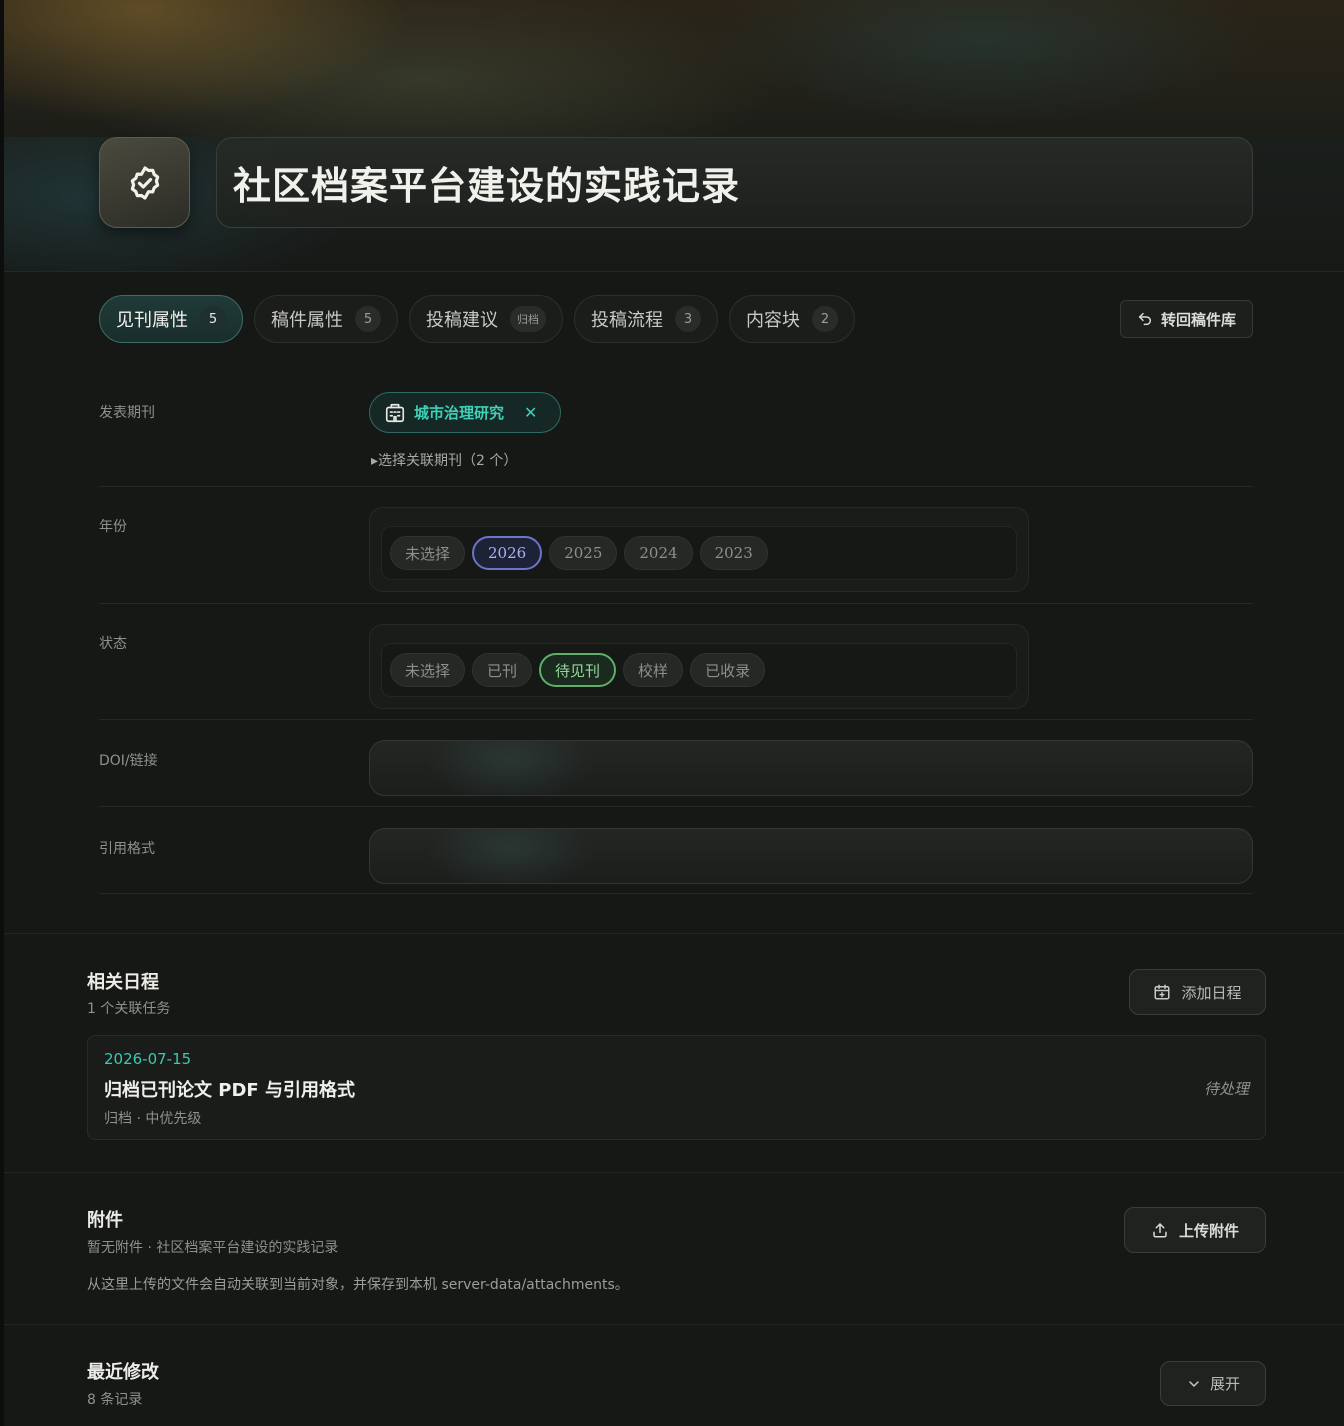 The image size is (1344, 1426). What do you see at coordinates (395, 412) in the screenshot?
I see `building-icon` at bounding box center [395, 412].